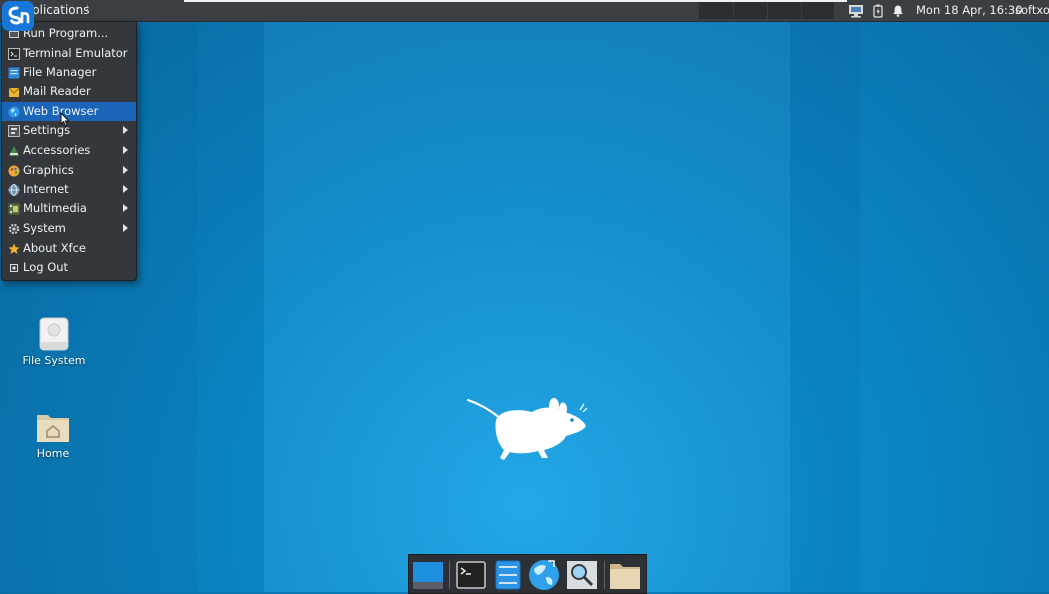 This screenshot has height=594, width=1049. I want to click on top-panel: plications ⋮ Mon 18 Apr, 16:30 softxos, so click(524, 11).